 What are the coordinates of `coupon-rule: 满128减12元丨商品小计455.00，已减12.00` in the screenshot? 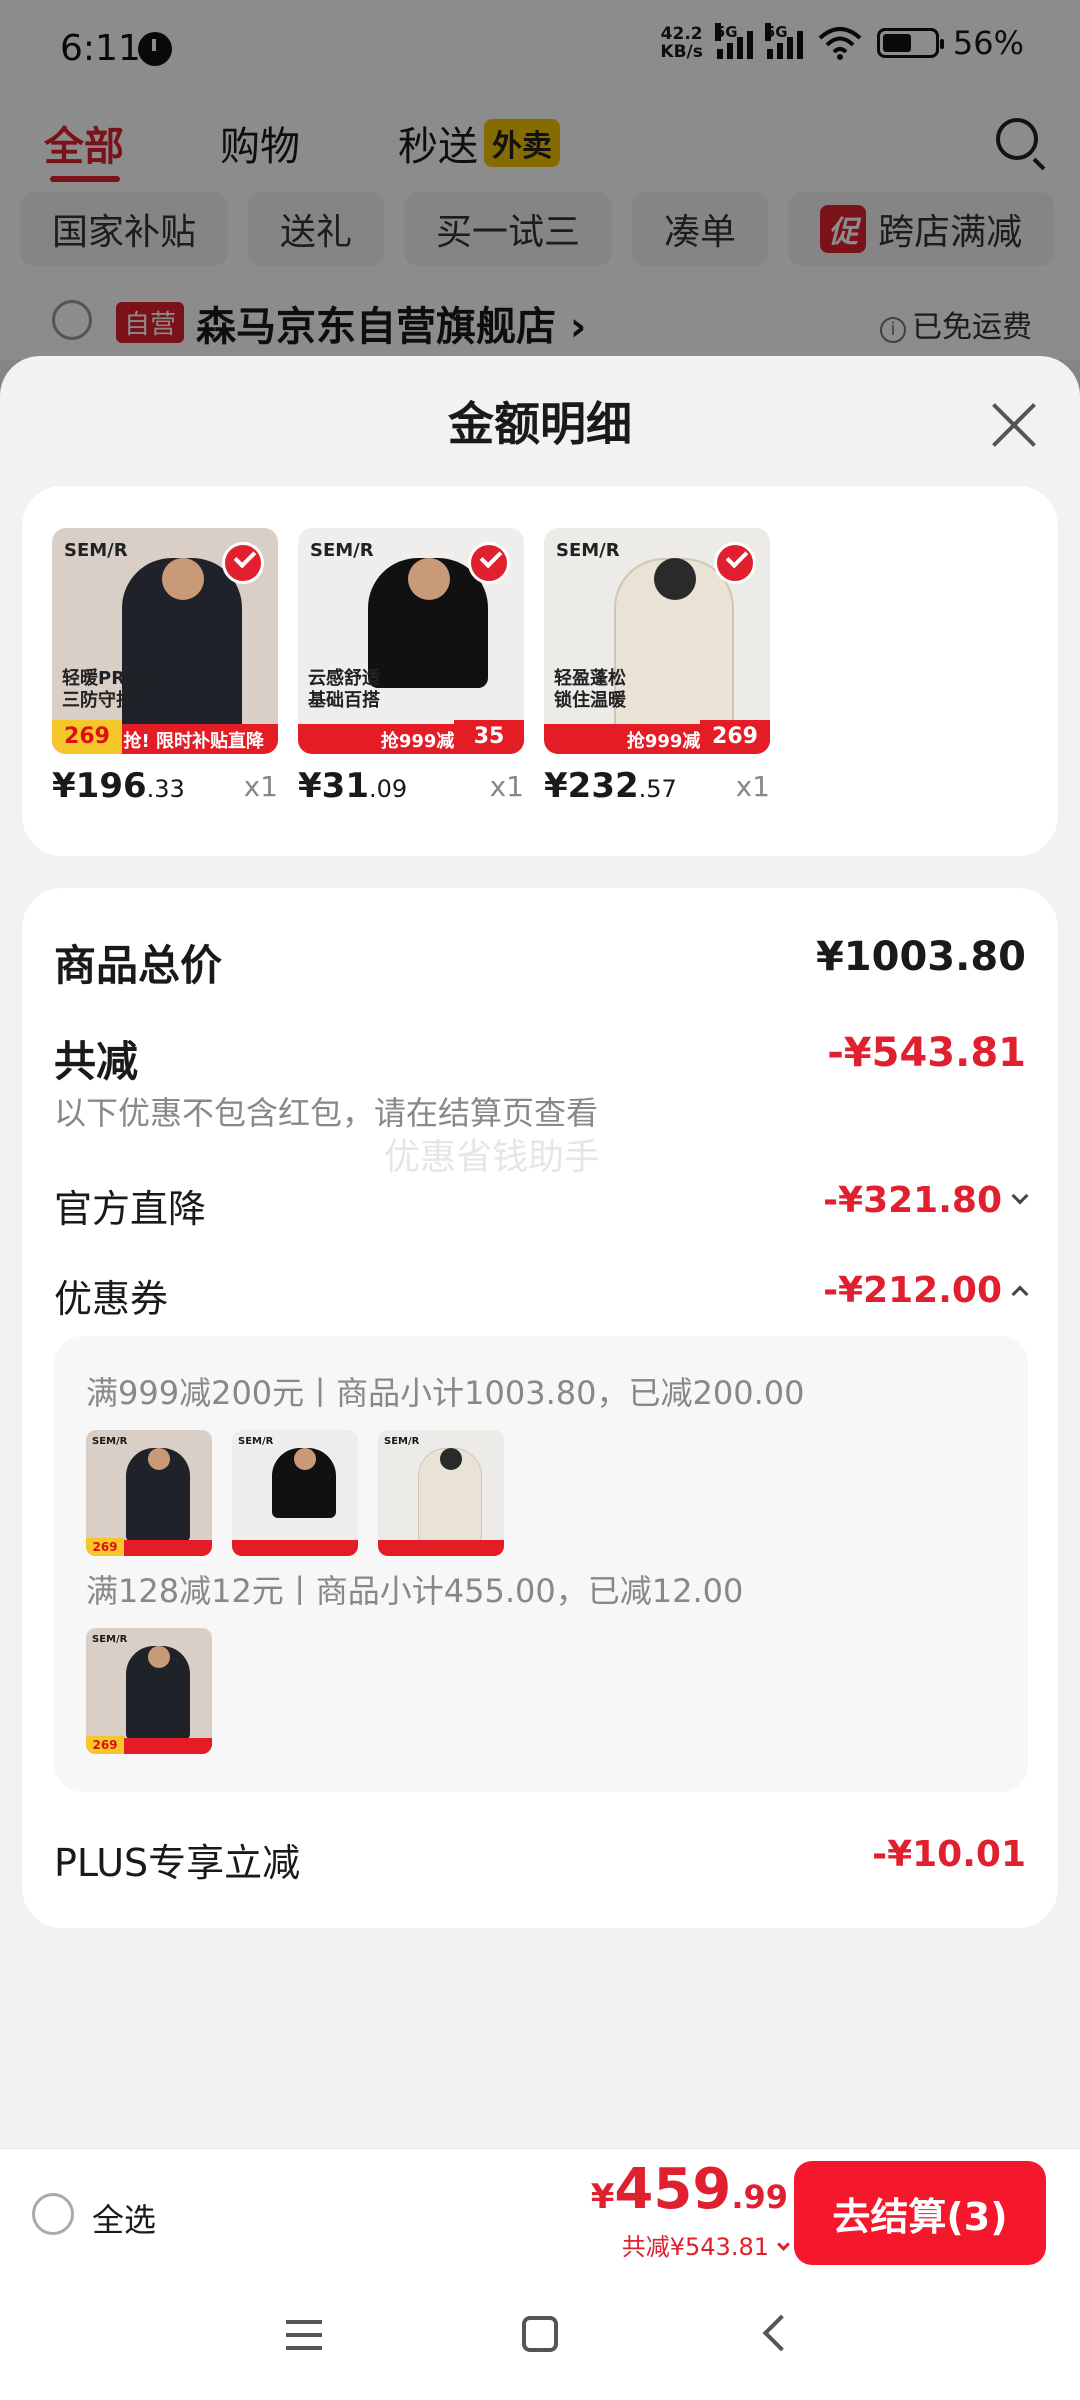 It's located at (415, 1591).